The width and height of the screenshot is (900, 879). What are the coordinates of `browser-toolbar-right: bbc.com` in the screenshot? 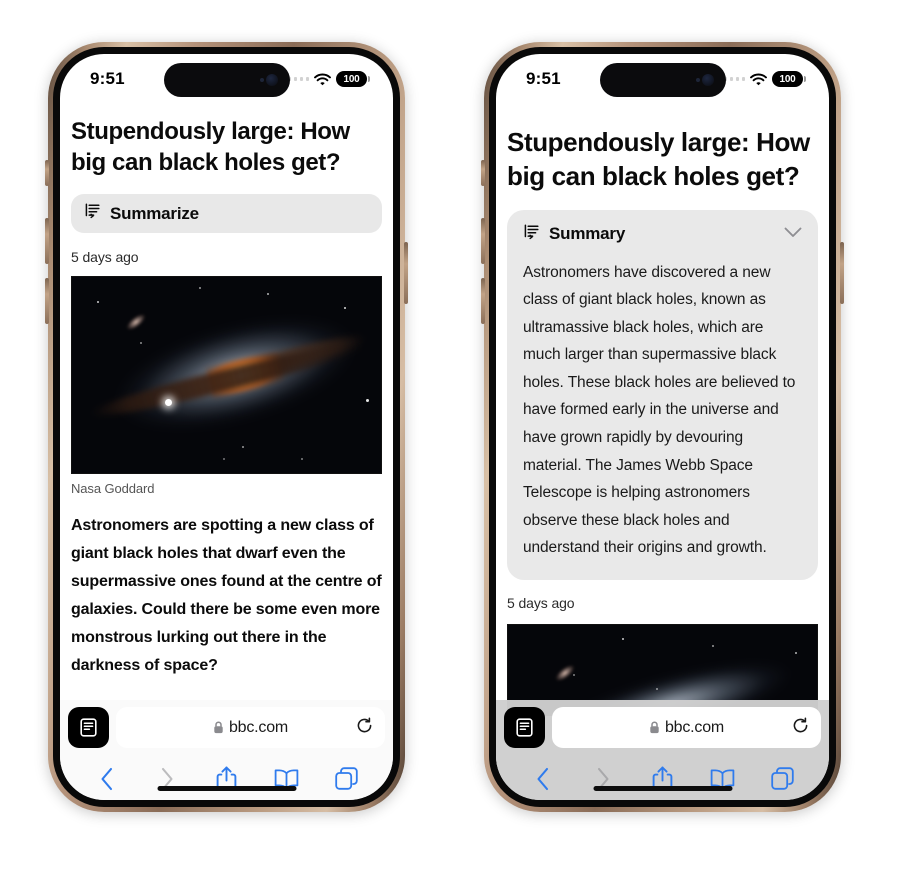 It's located at (662, 750).